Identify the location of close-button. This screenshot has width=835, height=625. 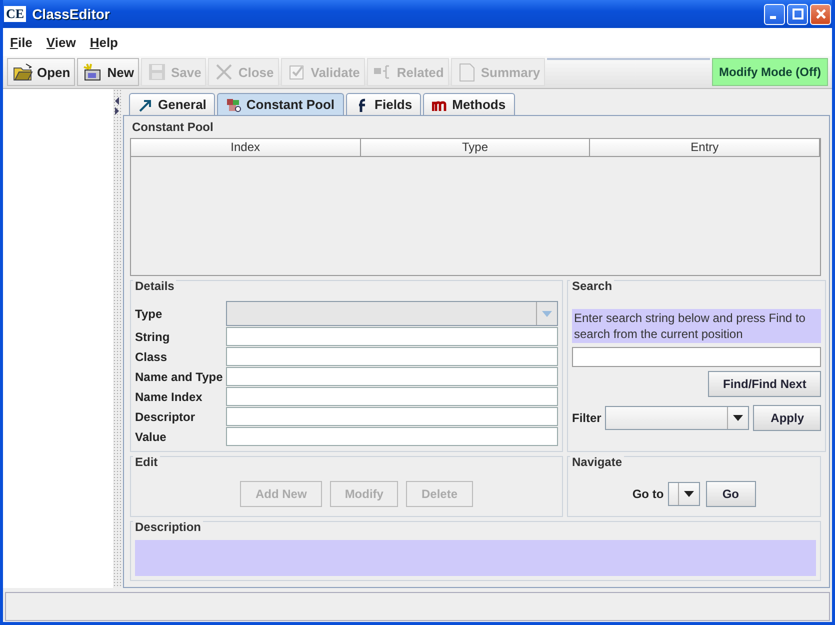
(820, 14).